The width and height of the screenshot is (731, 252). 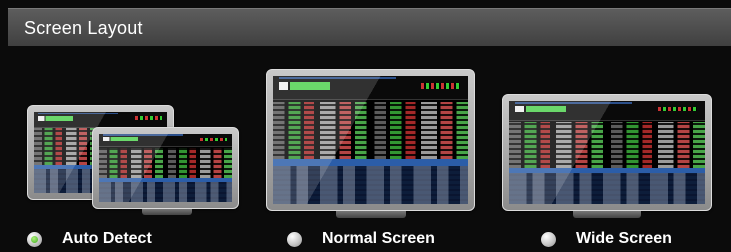 I want to click on radio-auto-detect, so click(x=34, y=239).